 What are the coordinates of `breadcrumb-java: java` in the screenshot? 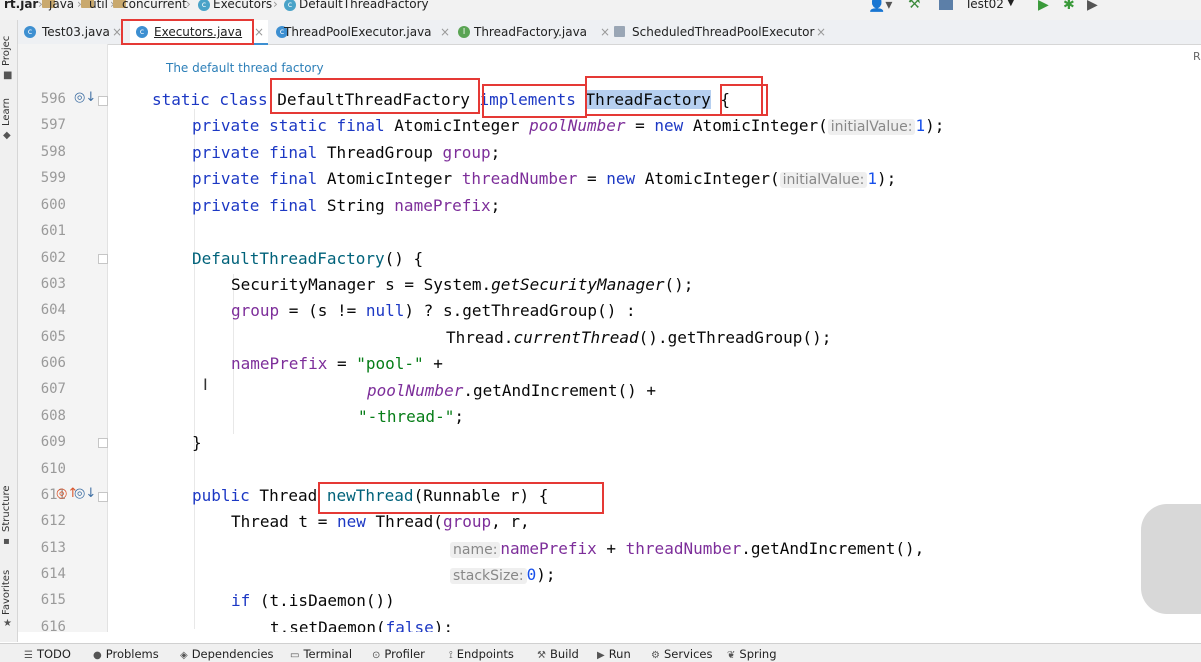 It's located at (61, 5).